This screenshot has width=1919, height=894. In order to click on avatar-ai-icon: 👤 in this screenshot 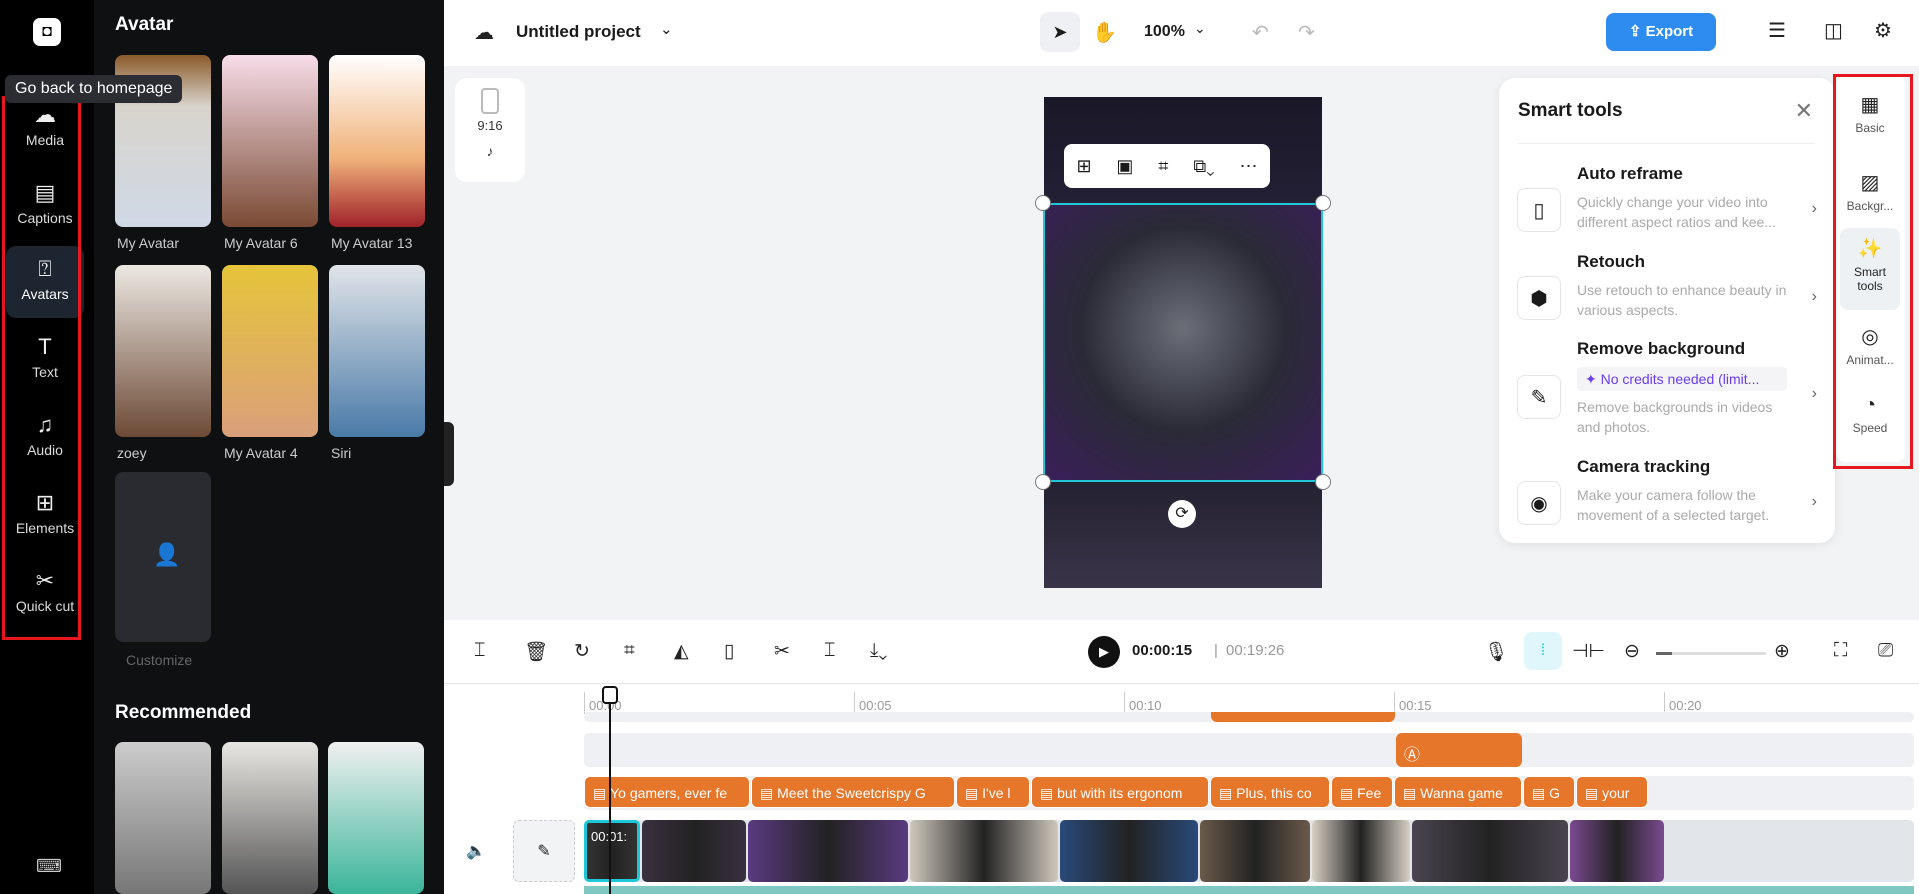, I will do `click(167, 554)`.